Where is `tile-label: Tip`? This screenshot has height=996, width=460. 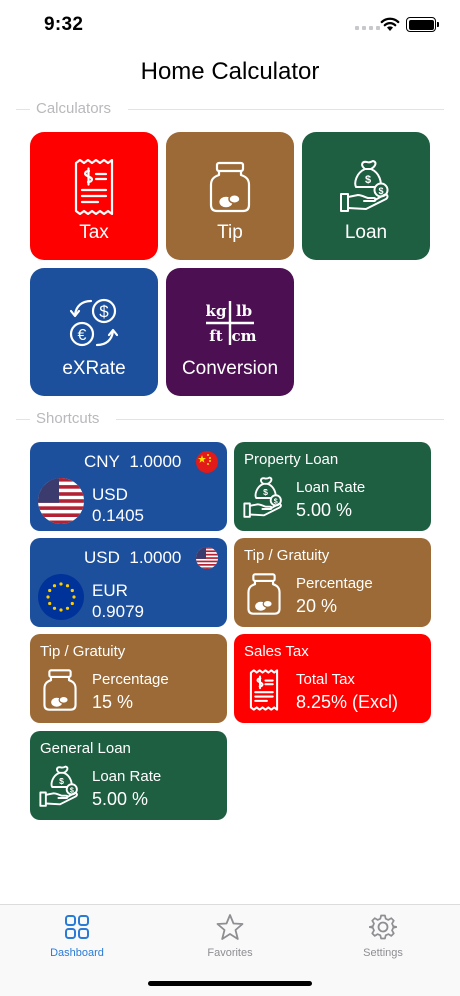
tile-label: Tip is located at coordinates (230, 232).